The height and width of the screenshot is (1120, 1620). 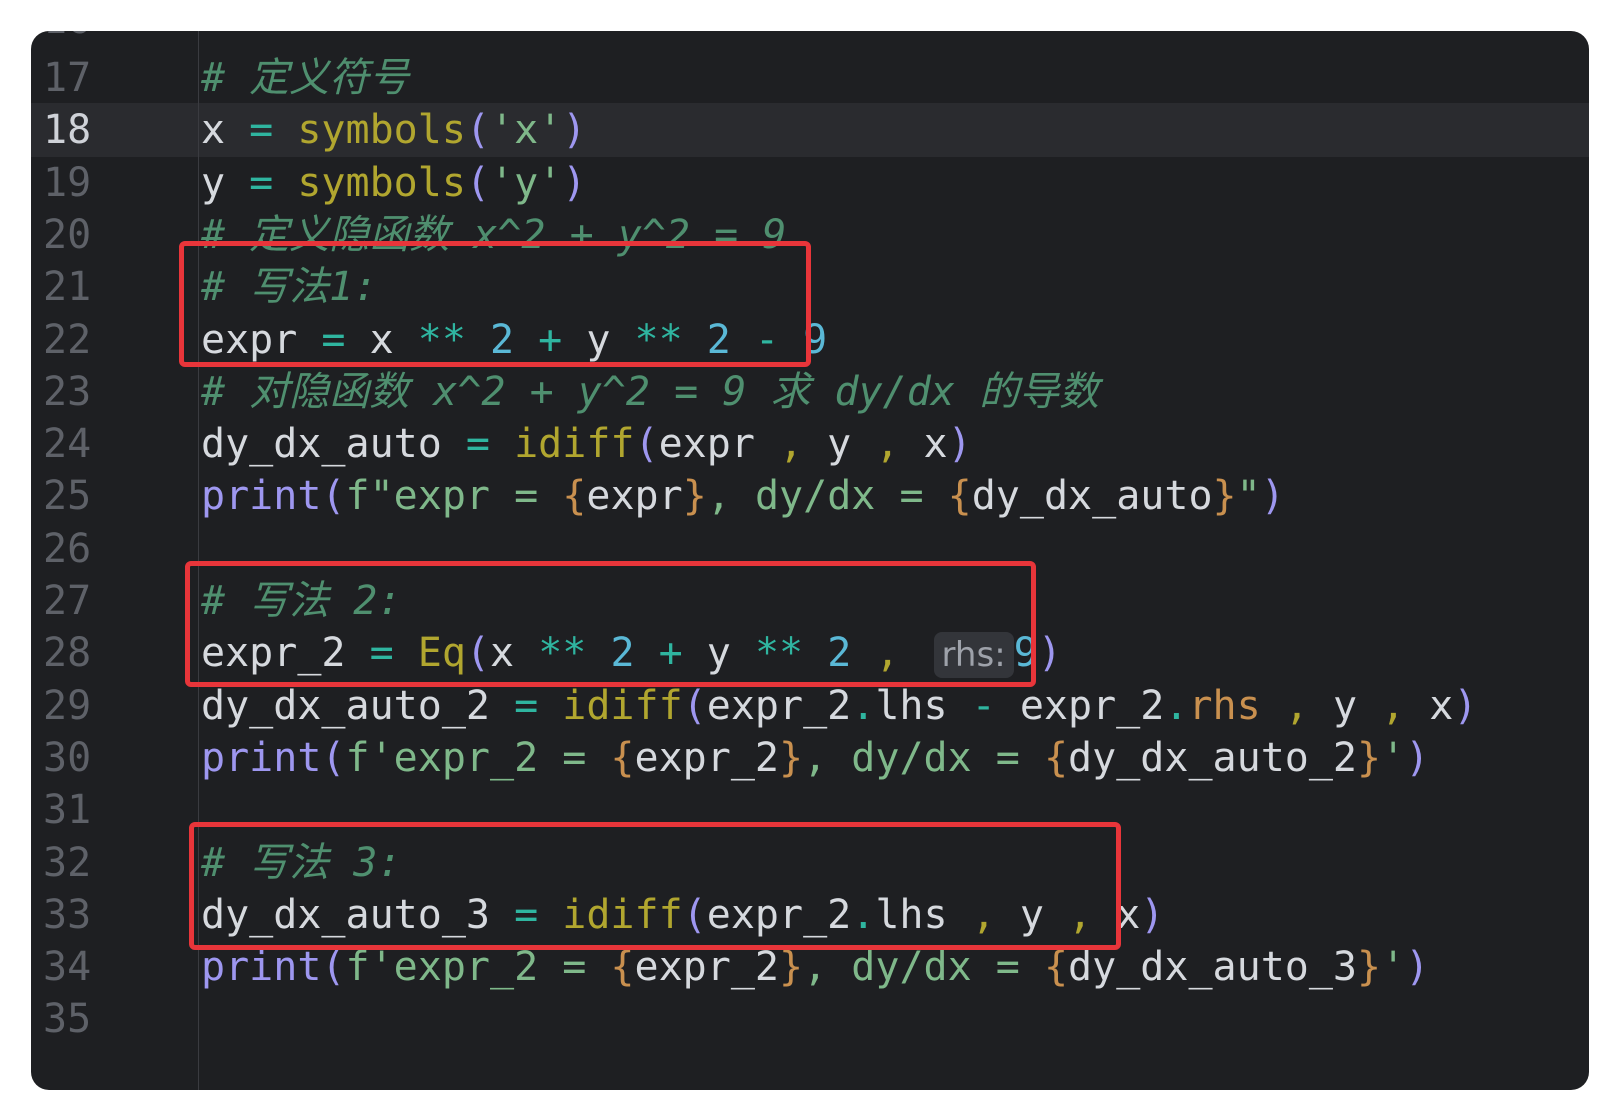 What do you see at coordinates (1092, 496) in the screenshot?
I see `code-token: dy_dx_auto` at bounding box center [1092, 496].